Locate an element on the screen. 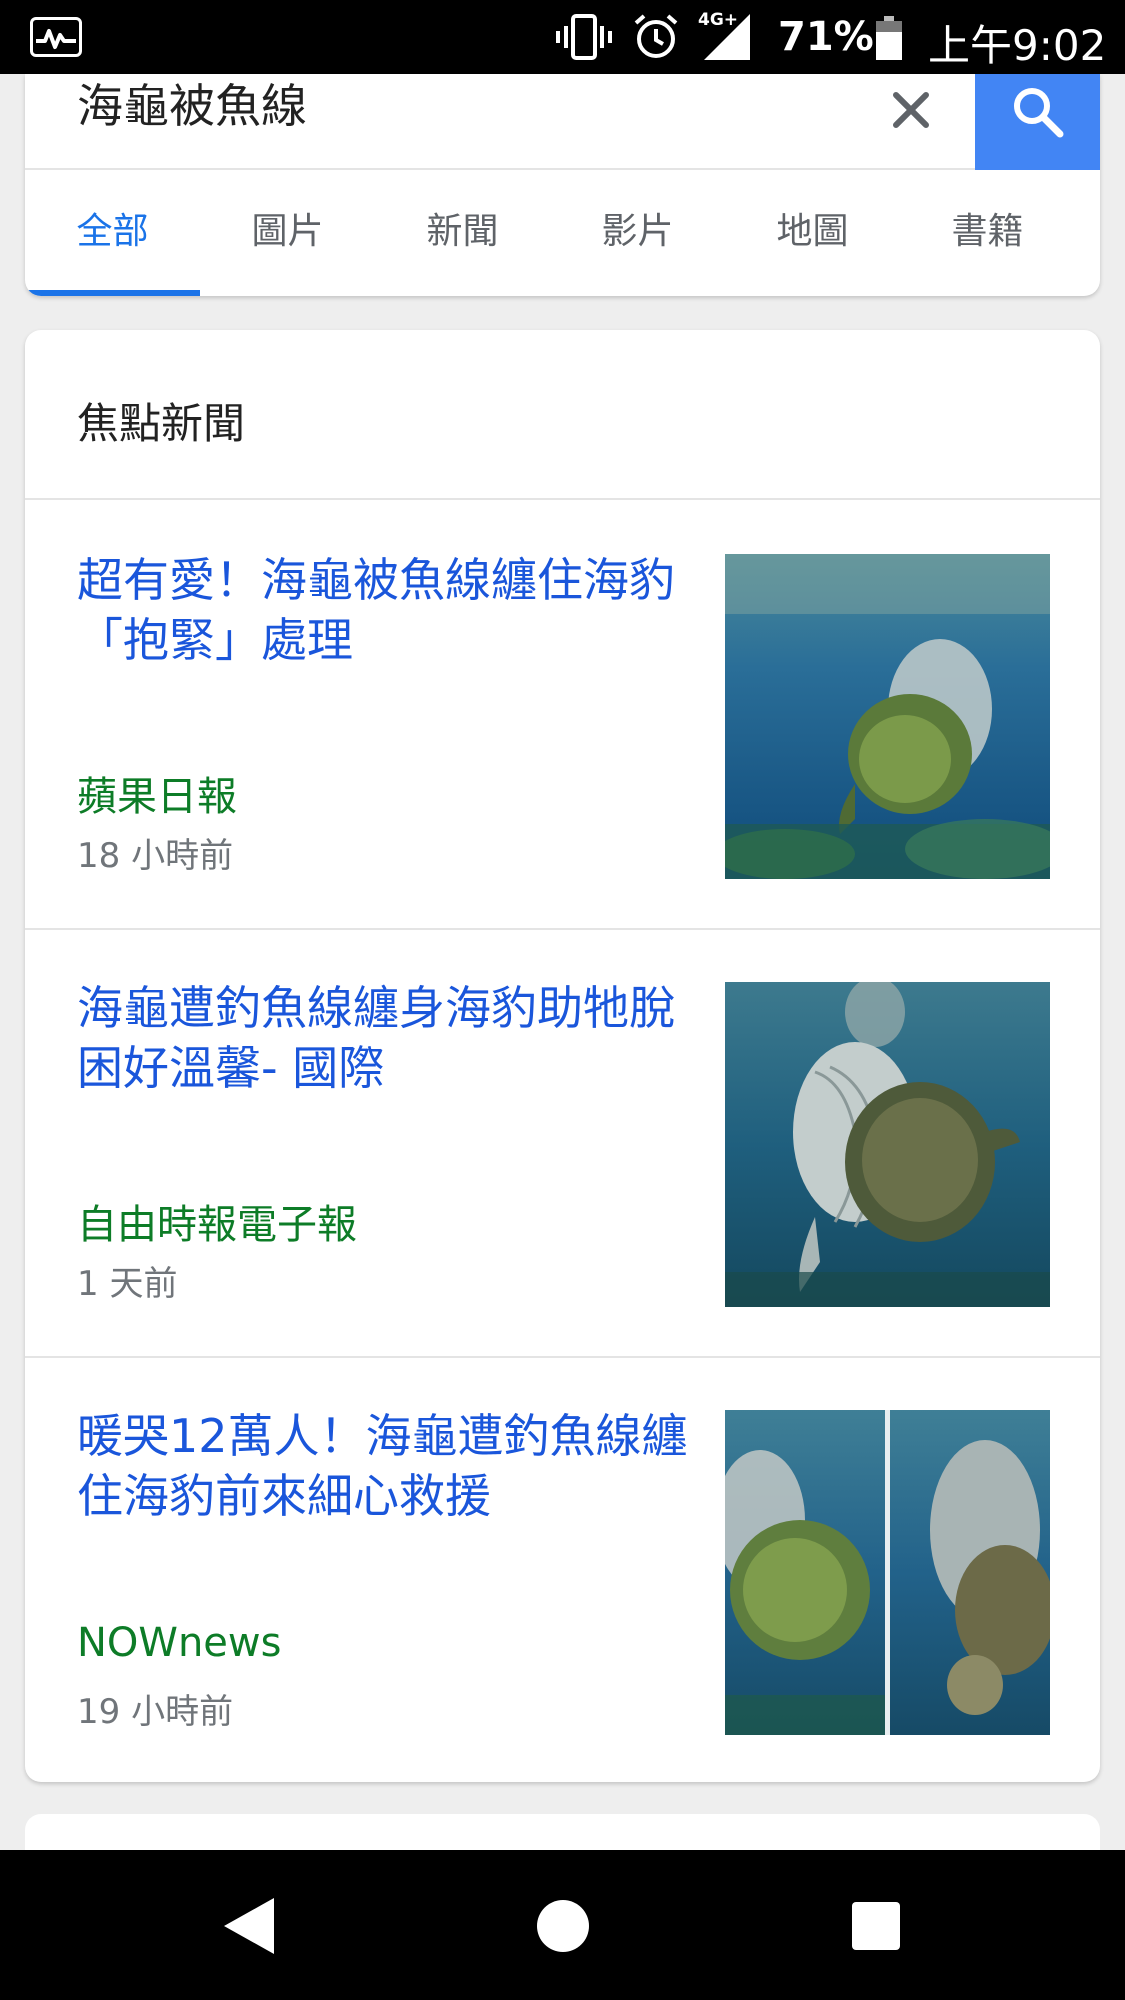  tab-videos: 影片 is located at coordinates (637, 234).